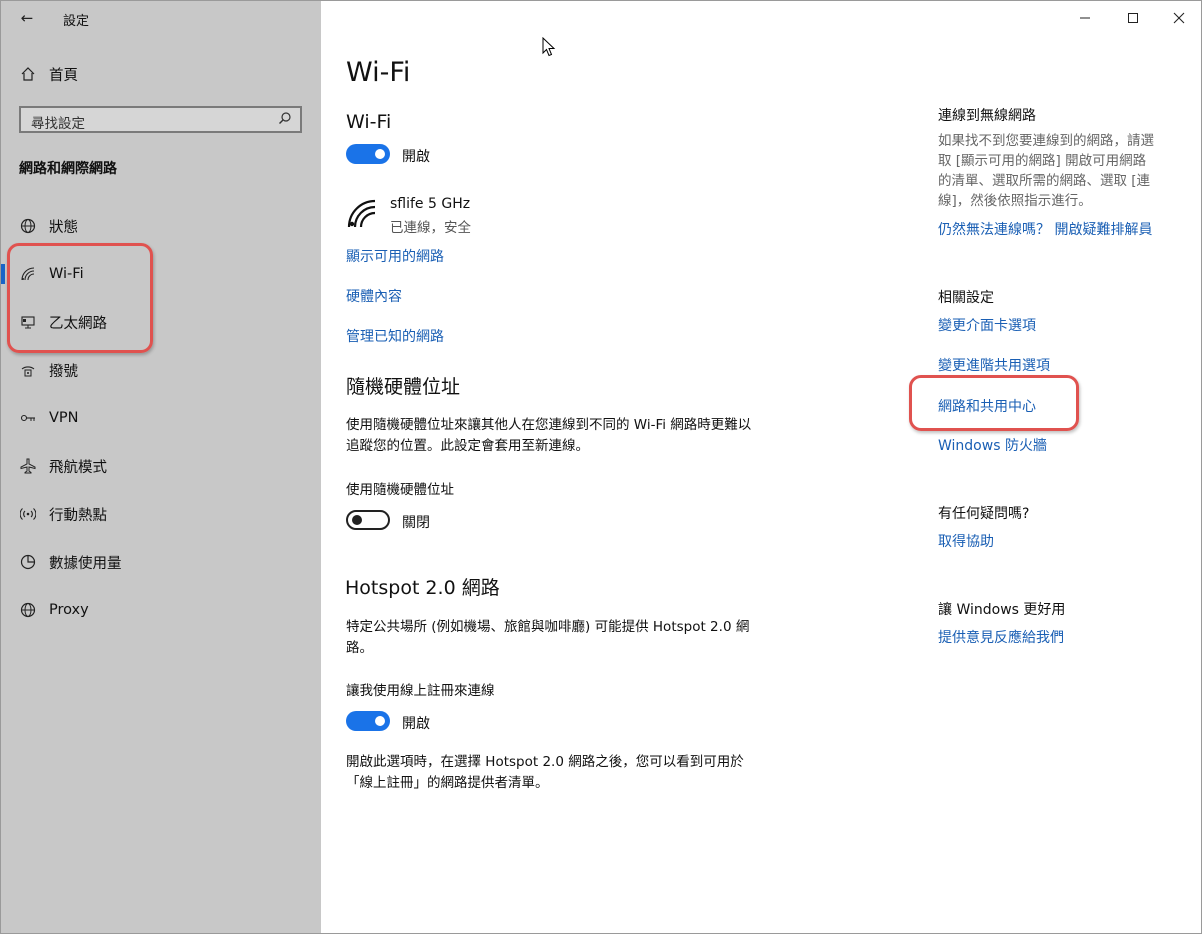 The width and height of the screenshot is (1202, 934). What do you see at coordinates (286, 119) in the screenshot?
I see `search-icon` at bounding box center [286, 119].